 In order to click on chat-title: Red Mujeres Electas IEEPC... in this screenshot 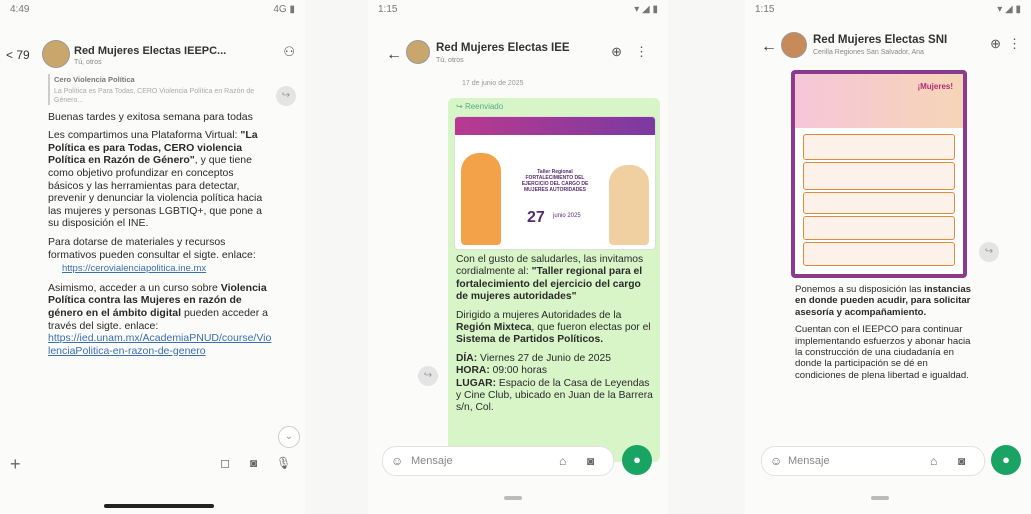, I will do `click(150, 51)`.